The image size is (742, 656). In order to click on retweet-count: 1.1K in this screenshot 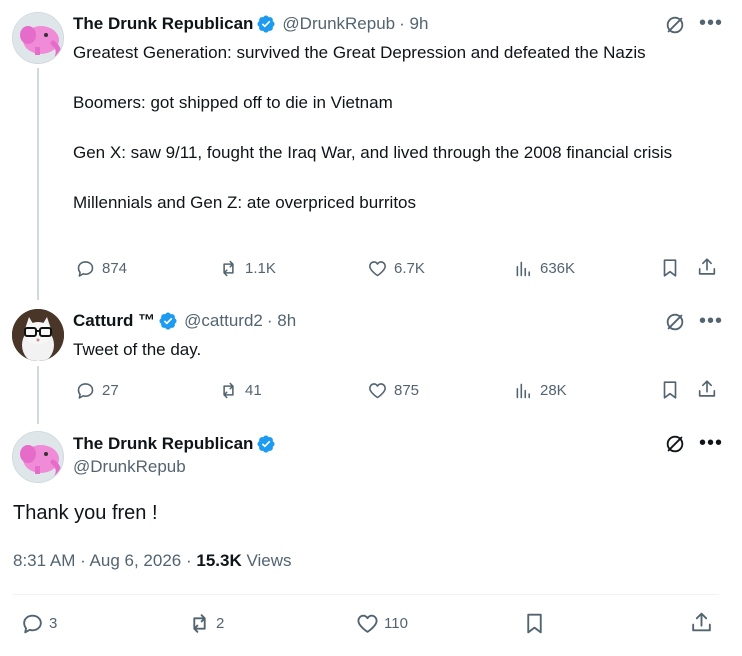, I will do `click(260, 268)`.